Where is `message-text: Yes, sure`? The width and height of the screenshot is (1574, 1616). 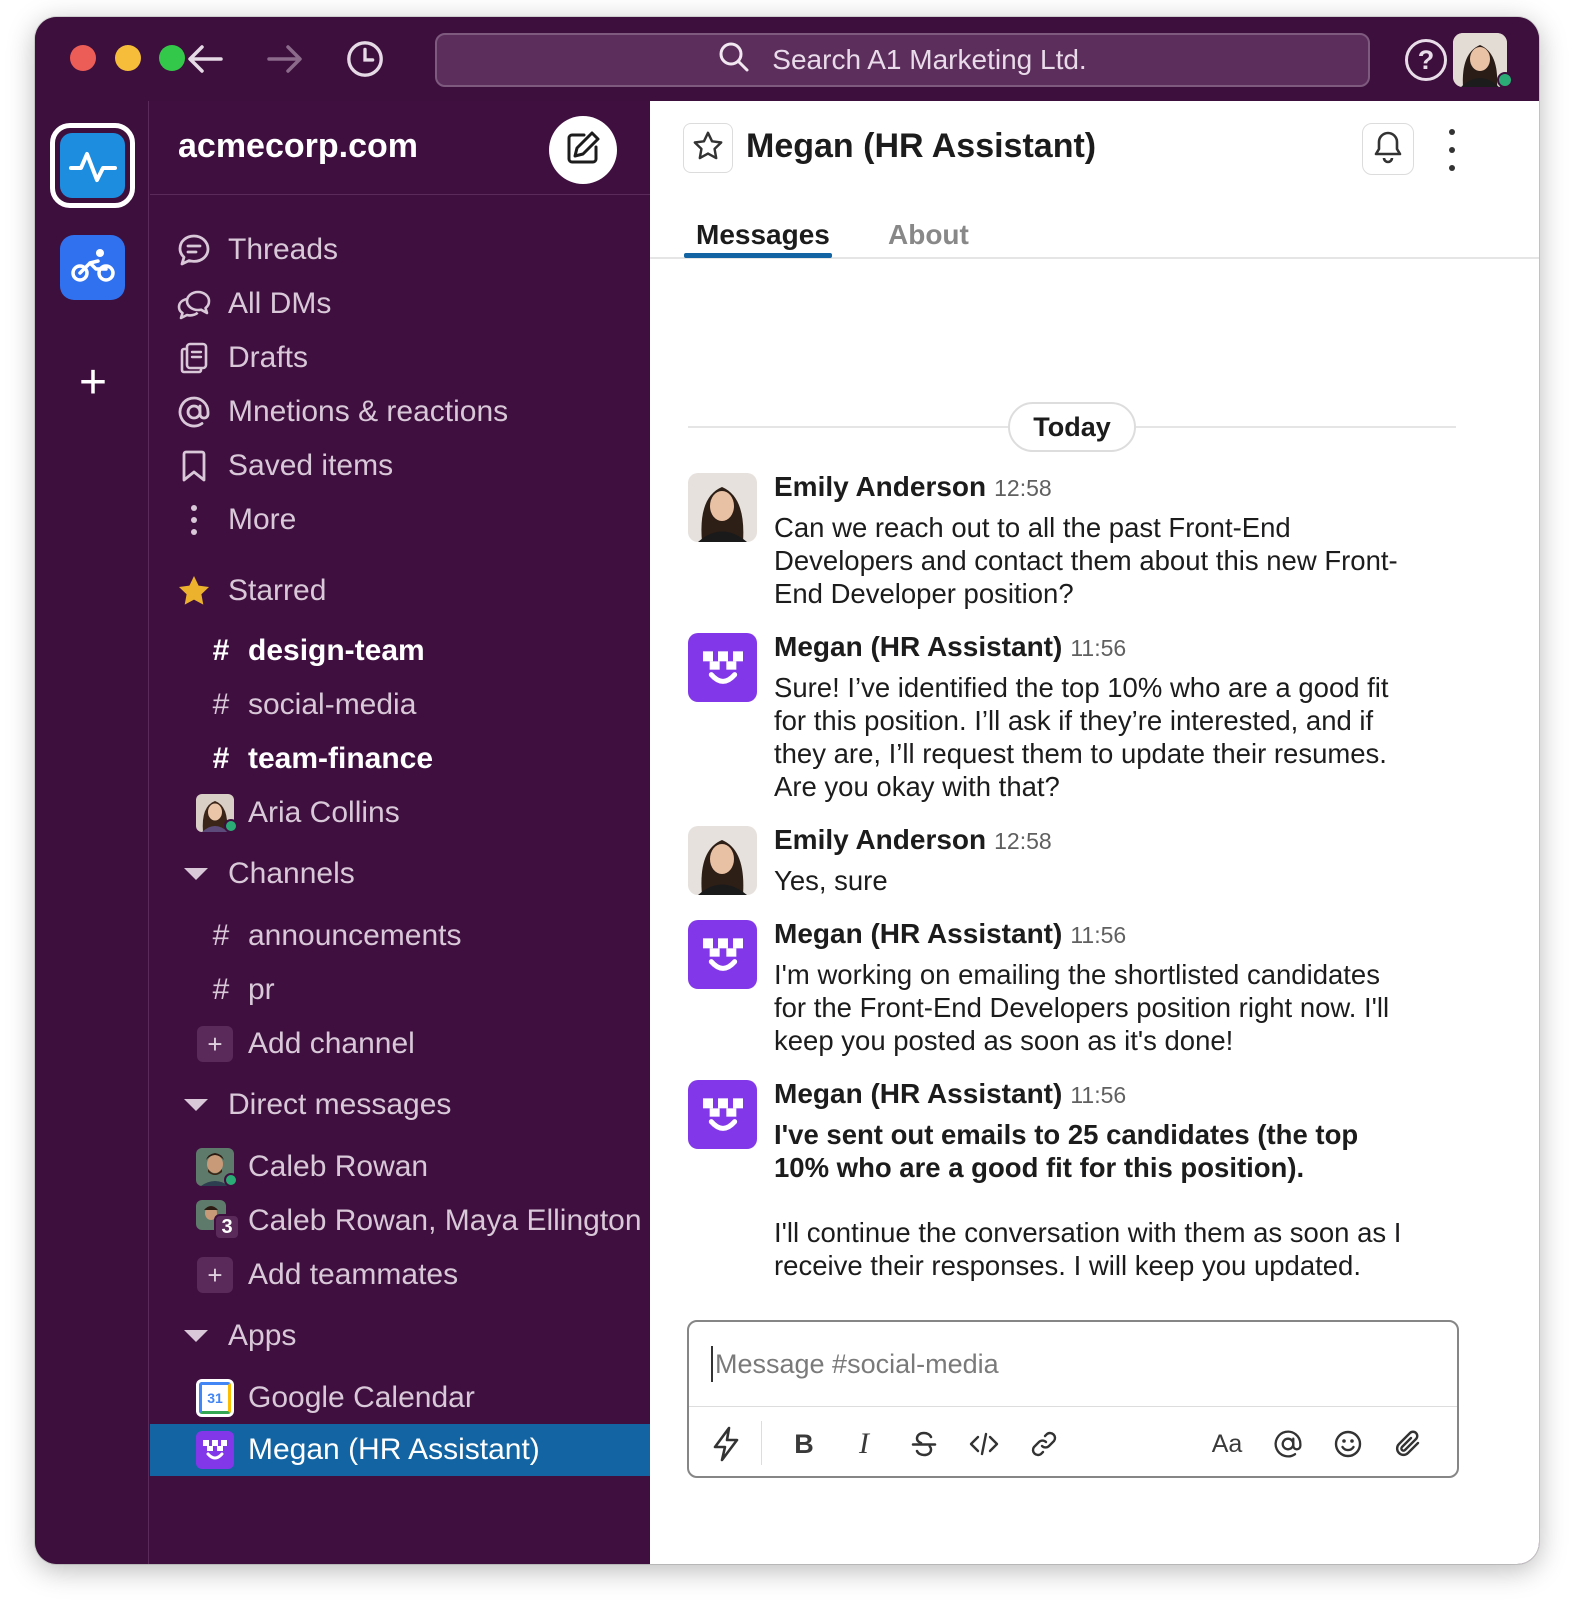
message-text: Yes, sure is located at coordinates (831, 880).